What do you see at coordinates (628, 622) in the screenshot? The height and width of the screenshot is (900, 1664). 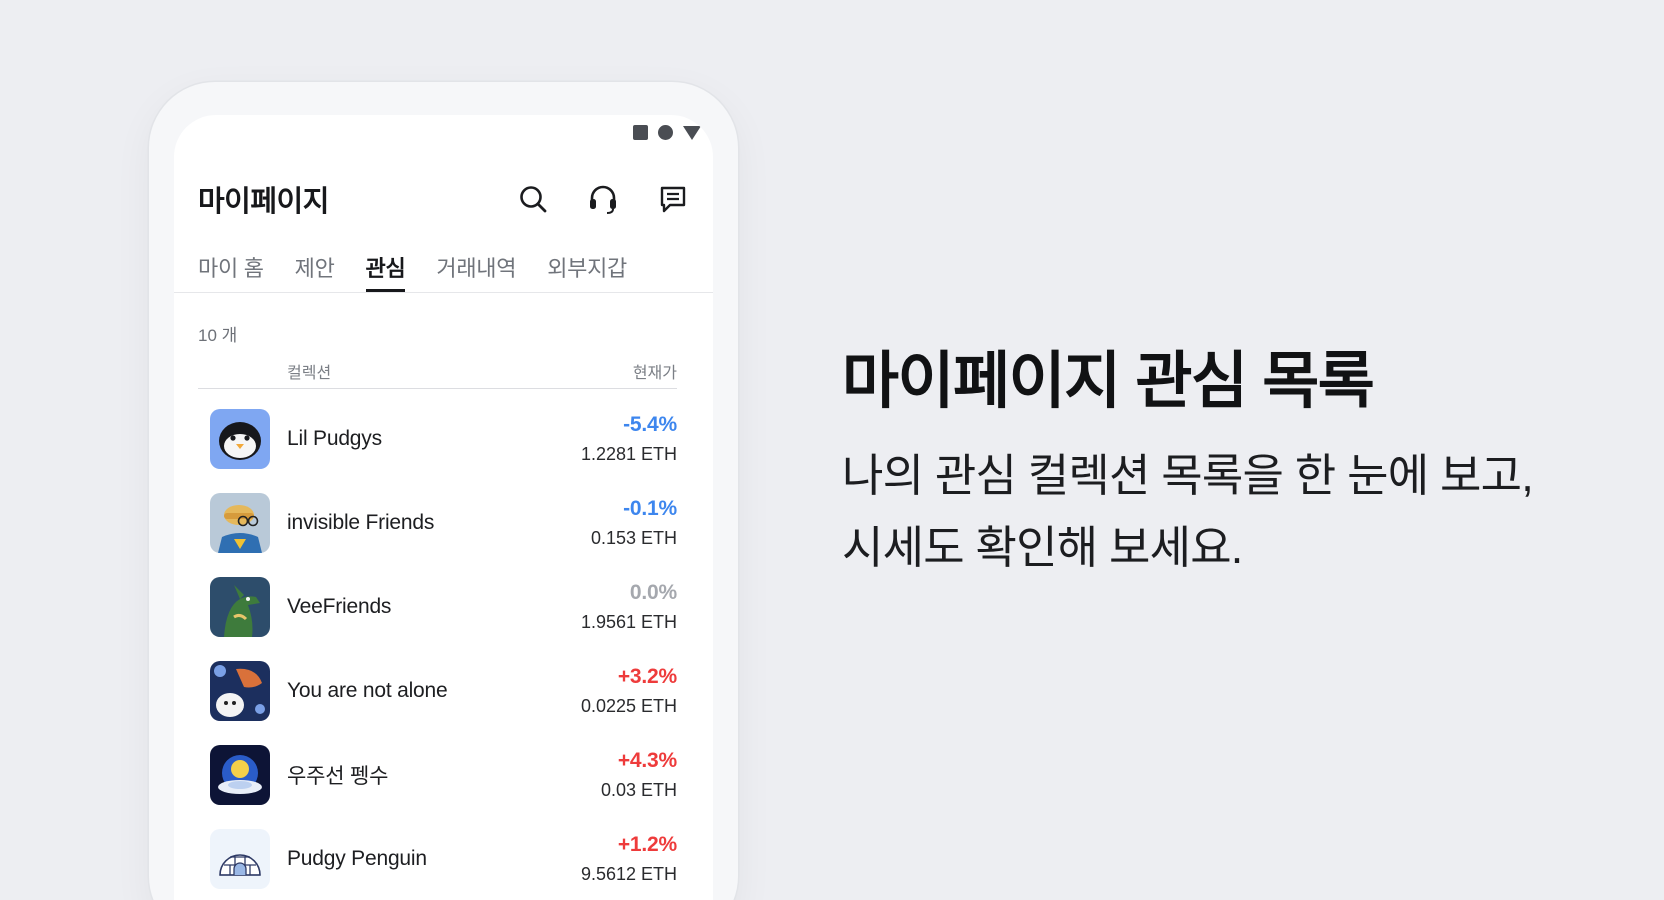 I see `current-price: 1.9561 ETH` at bounding box center [628, 622].